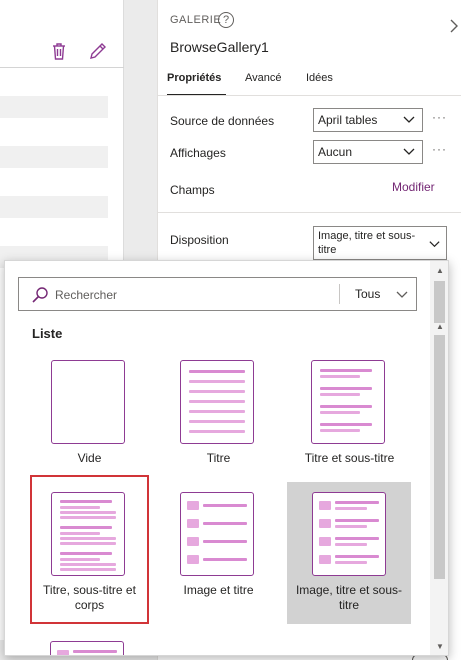  I want to click on layout-option-blank: Vide, so click(89, 421).